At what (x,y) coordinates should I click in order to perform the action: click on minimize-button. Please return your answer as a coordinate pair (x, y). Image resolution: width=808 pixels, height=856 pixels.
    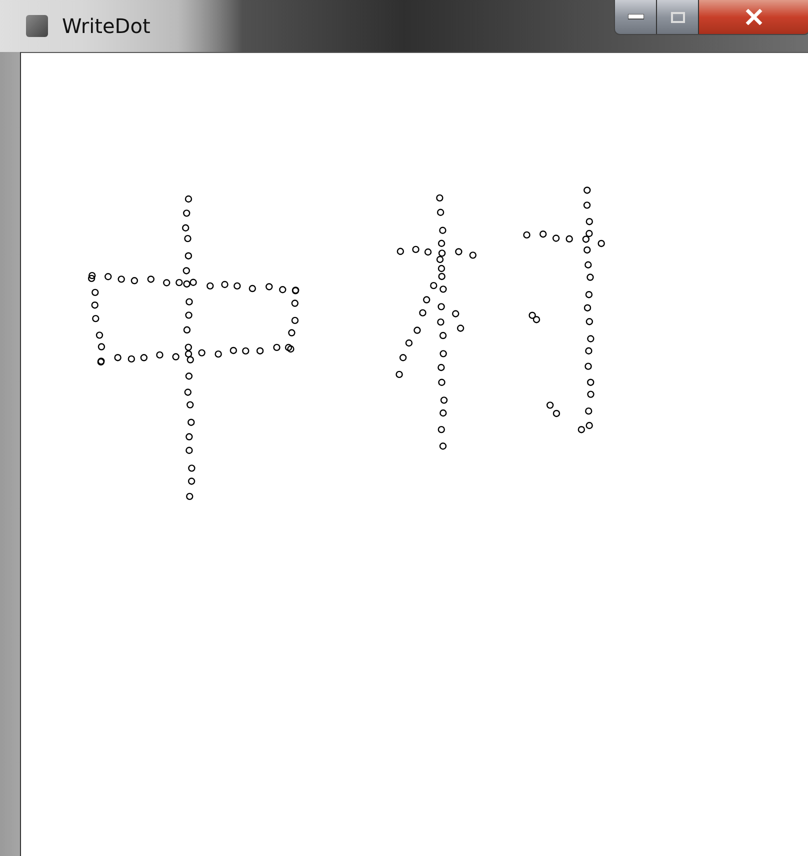
    Looking at the image, I should click on (636, 17).